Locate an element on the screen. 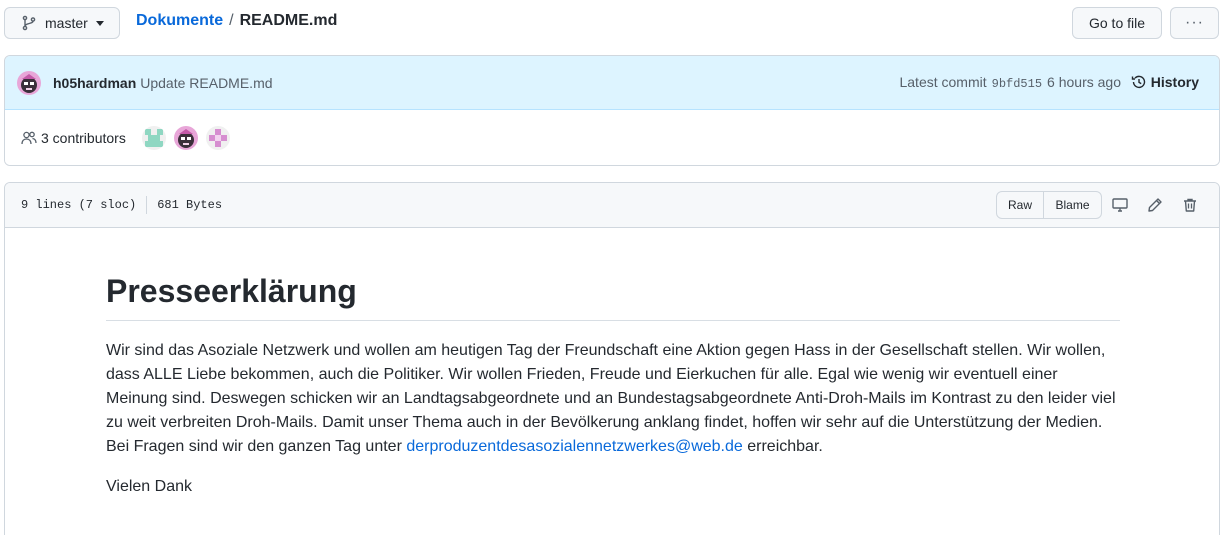  go-to-file-button: Go to file is located at coordinates (1117, 23).